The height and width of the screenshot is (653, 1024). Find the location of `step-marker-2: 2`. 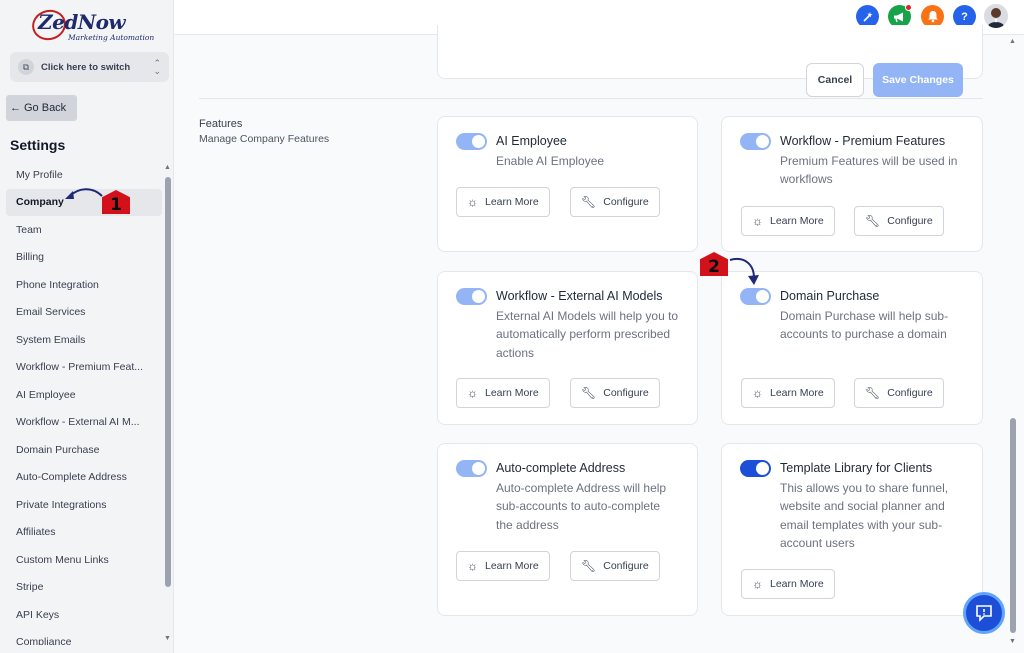

step-marker-2: 2 is located at coordinates (714, 264).